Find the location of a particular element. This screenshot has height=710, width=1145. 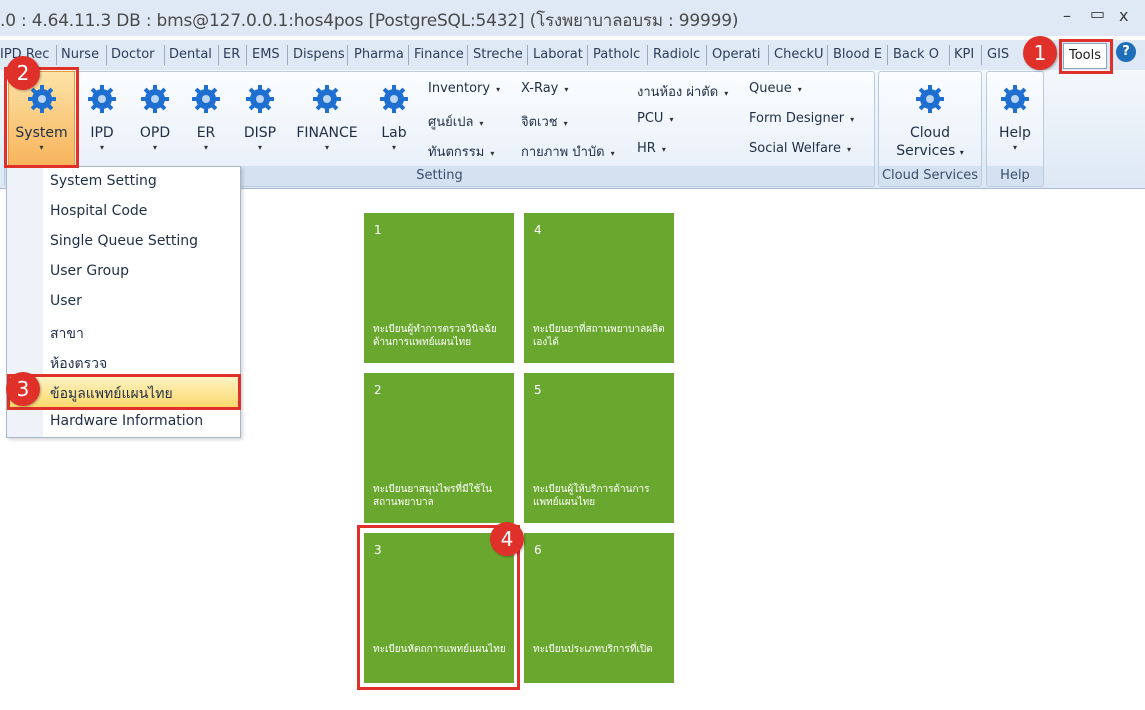

menu-item-system-setting: System Setting is located at coordinates (103, 181).